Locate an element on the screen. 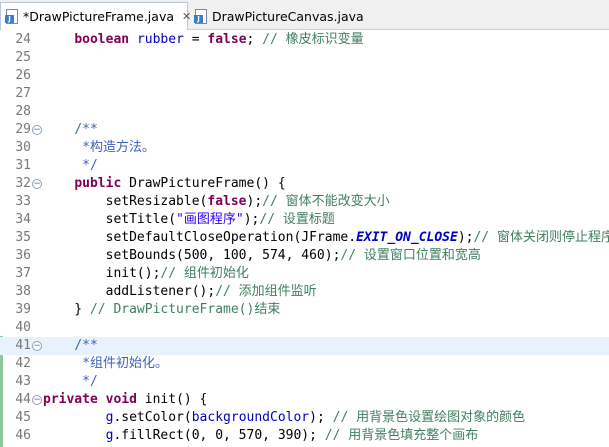  code-line: 39 } // DrawPictureFrame()结束 is located at coordinates (304, 310).